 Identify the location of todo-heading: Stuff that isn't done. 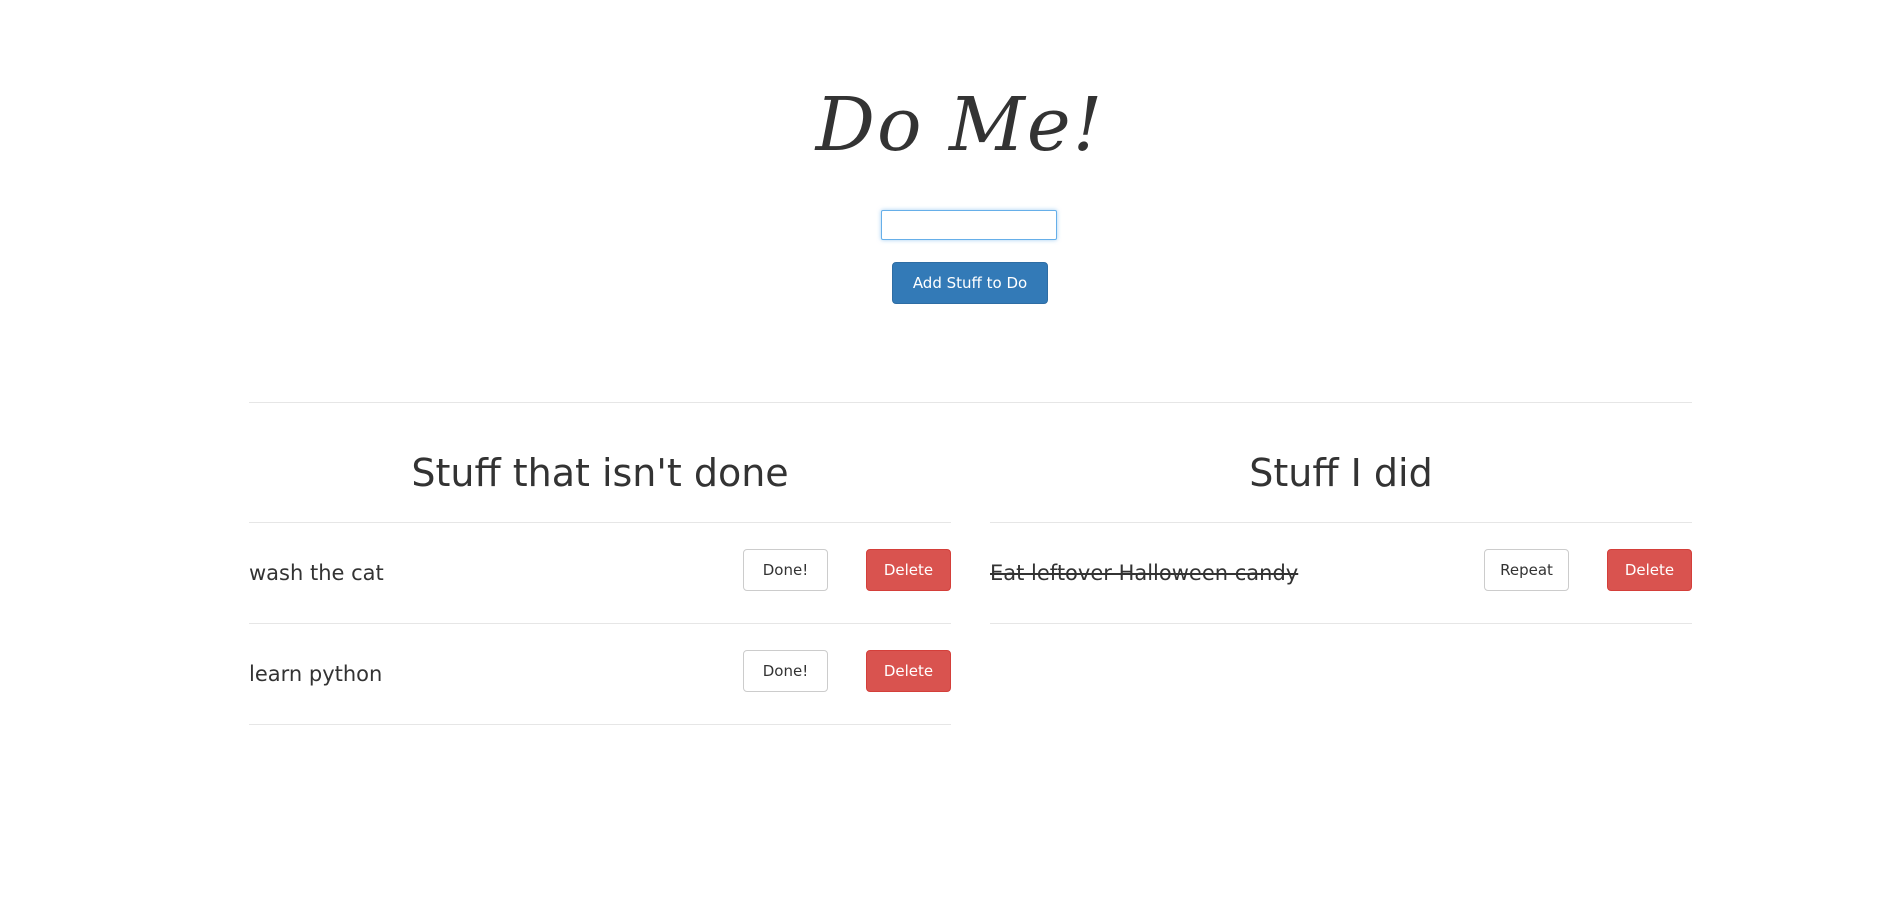
(600, 473).